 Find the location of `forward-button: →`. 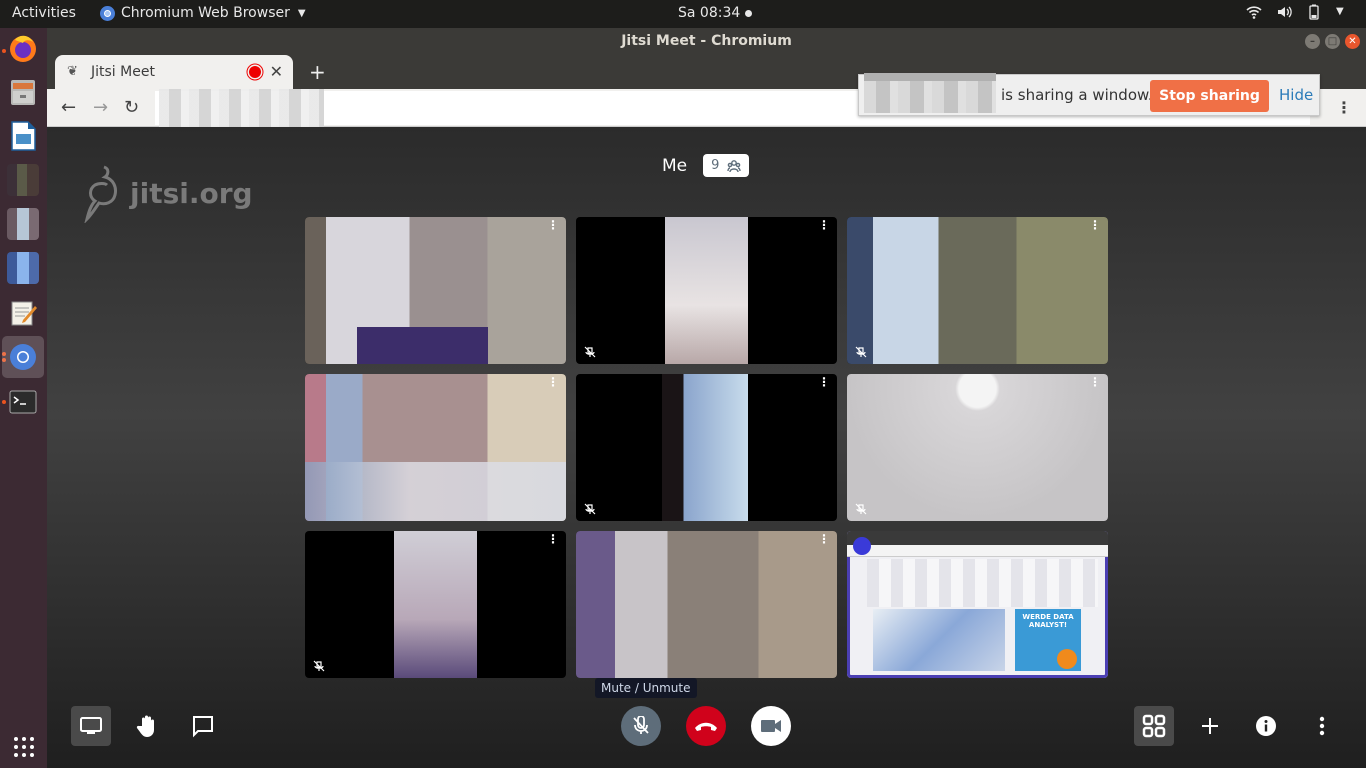

forward-button: → is located at coordinates (100, 107).